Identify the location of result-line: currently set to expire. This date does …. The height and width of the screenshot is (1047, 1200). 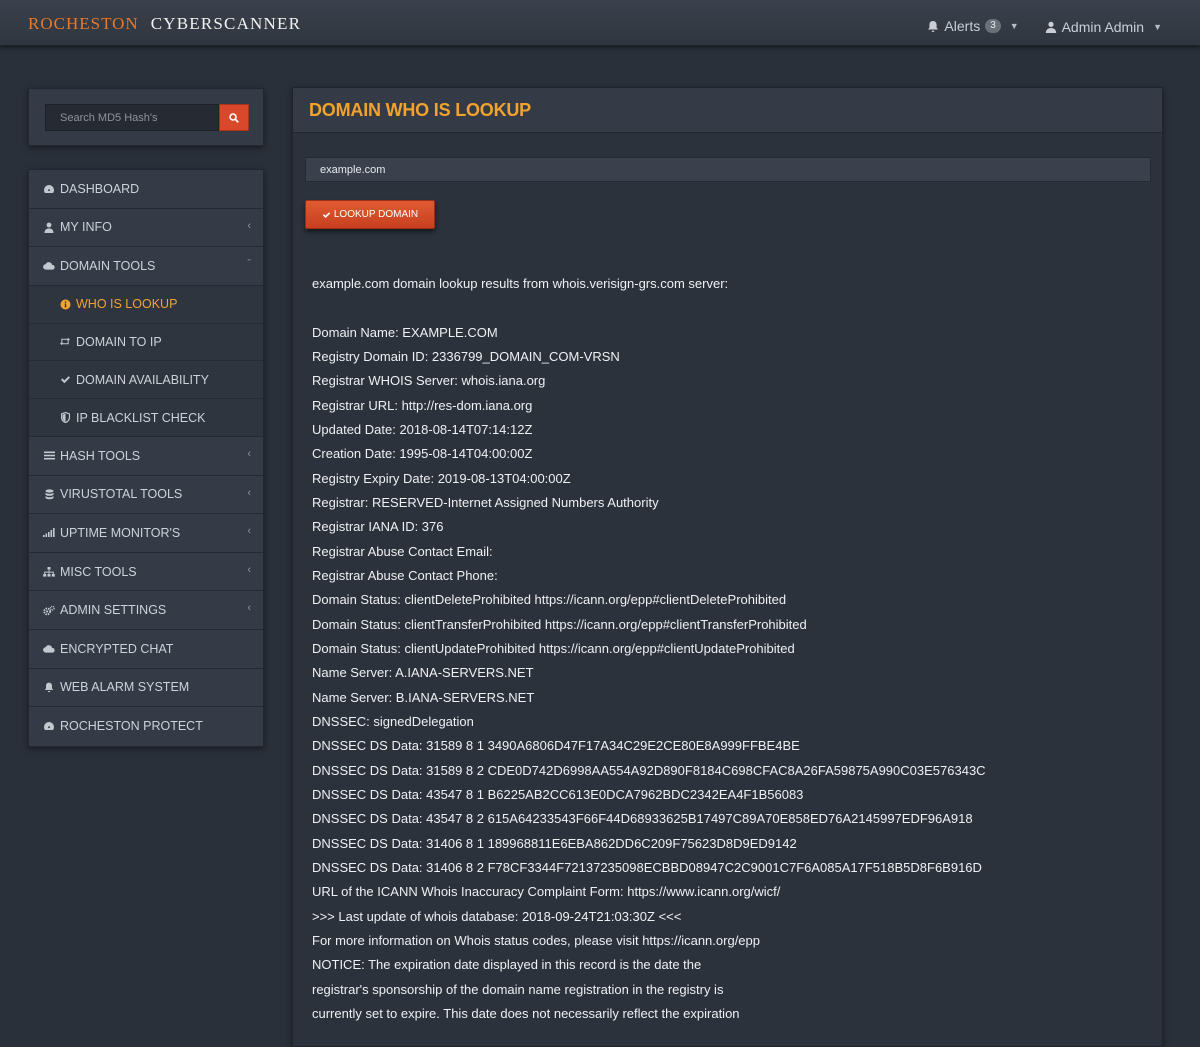
(526, 1014).